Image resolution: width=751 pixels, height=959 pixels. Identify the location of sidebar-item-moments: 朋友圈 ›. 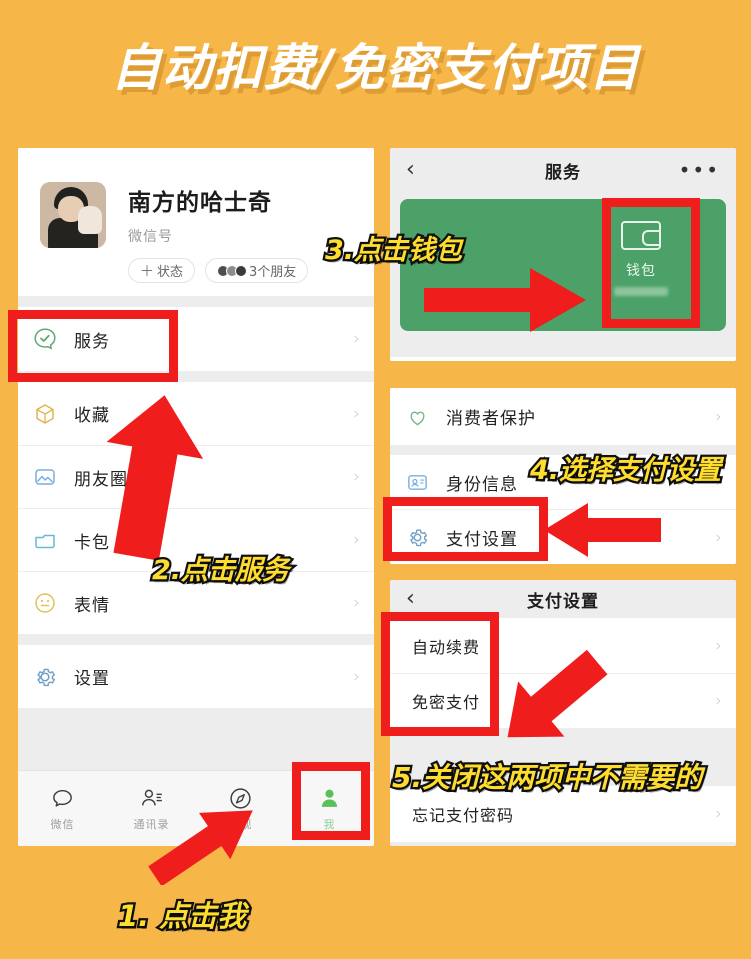
(196, 477).